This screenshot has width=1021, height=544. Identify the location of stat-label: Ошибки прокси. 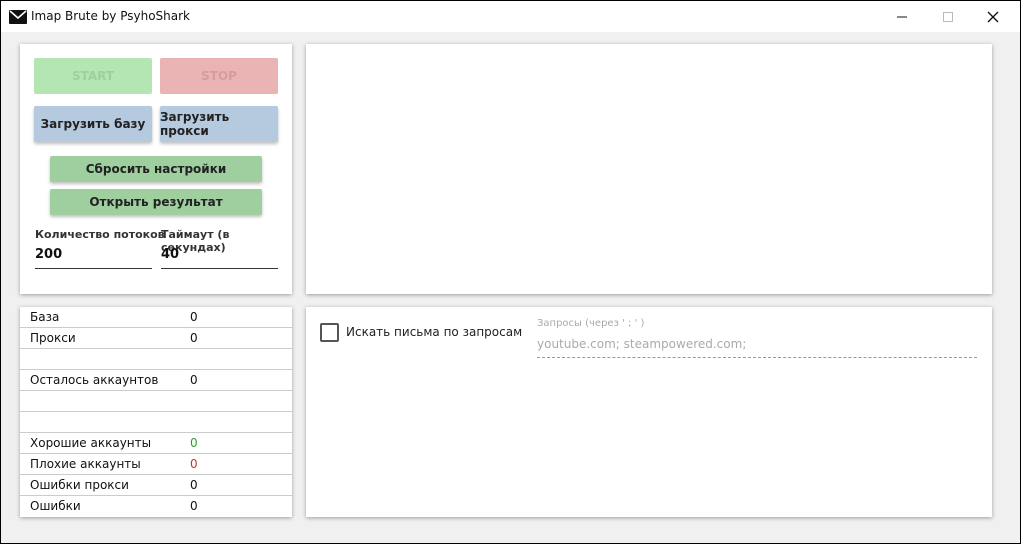
(79, 485).